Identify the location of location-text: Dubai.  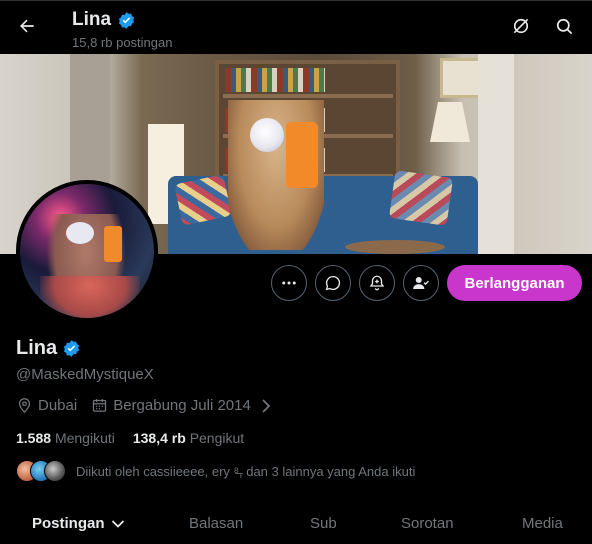
(58, 405).